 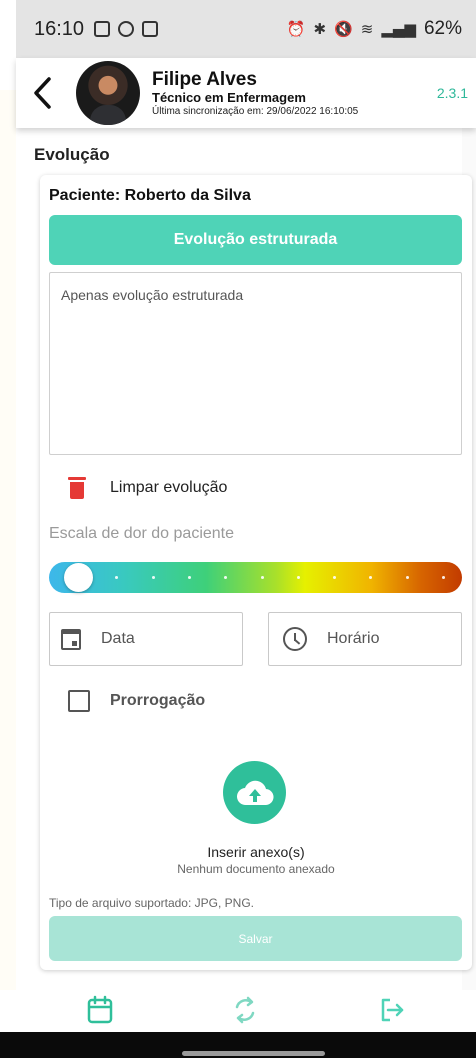 I want to click on pain-scale-thumb, so click(x=78, y=577).